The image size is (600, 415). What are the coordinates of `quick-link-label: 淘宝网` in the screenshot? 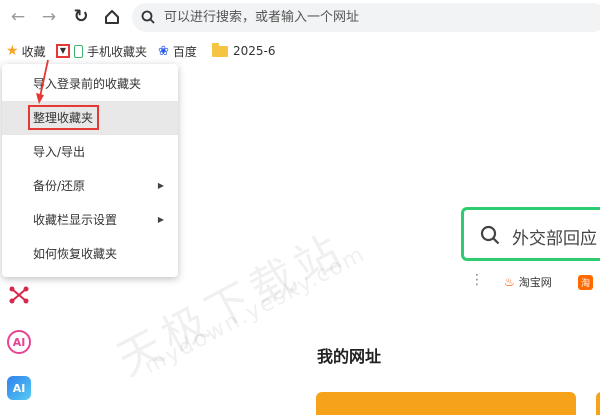 It's located at (535, 282).